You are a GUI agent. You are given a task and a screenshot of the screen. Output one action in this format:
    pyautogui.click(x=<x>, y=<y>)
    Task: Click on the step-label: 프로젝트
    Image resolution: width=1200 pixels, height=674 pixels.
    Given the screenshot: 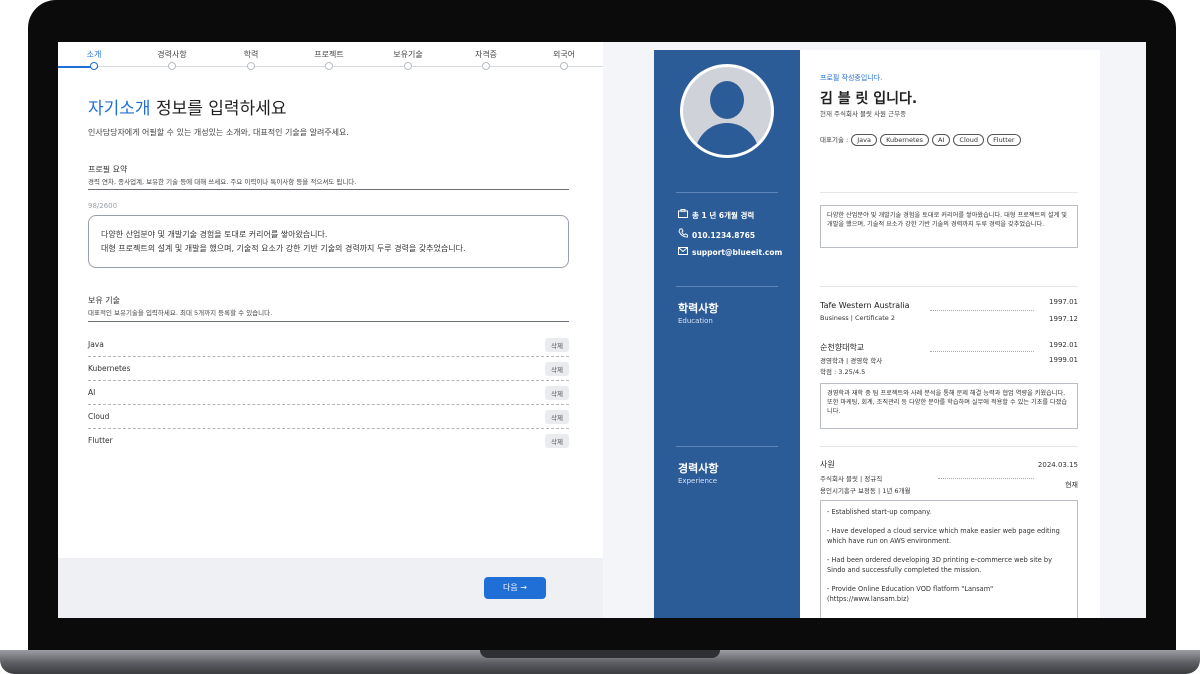 What is the action you would take?
    pyautogui.click(x=329, y=54)
    